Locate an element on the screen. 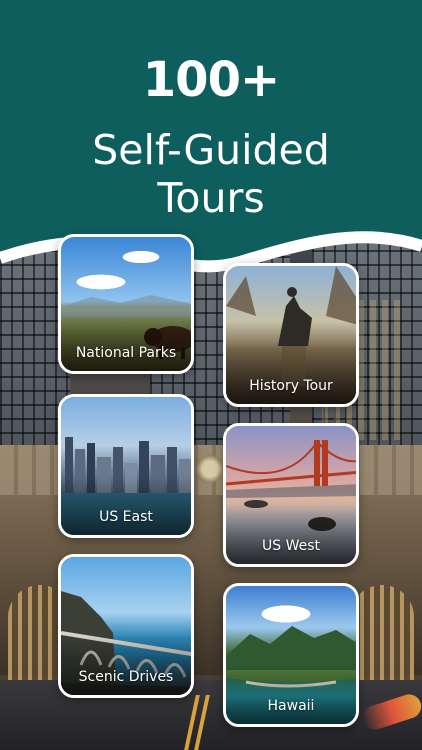 This screenshot has height=750, width=422. tour-count-heading: 100+ is located at coordinates (211, 80).